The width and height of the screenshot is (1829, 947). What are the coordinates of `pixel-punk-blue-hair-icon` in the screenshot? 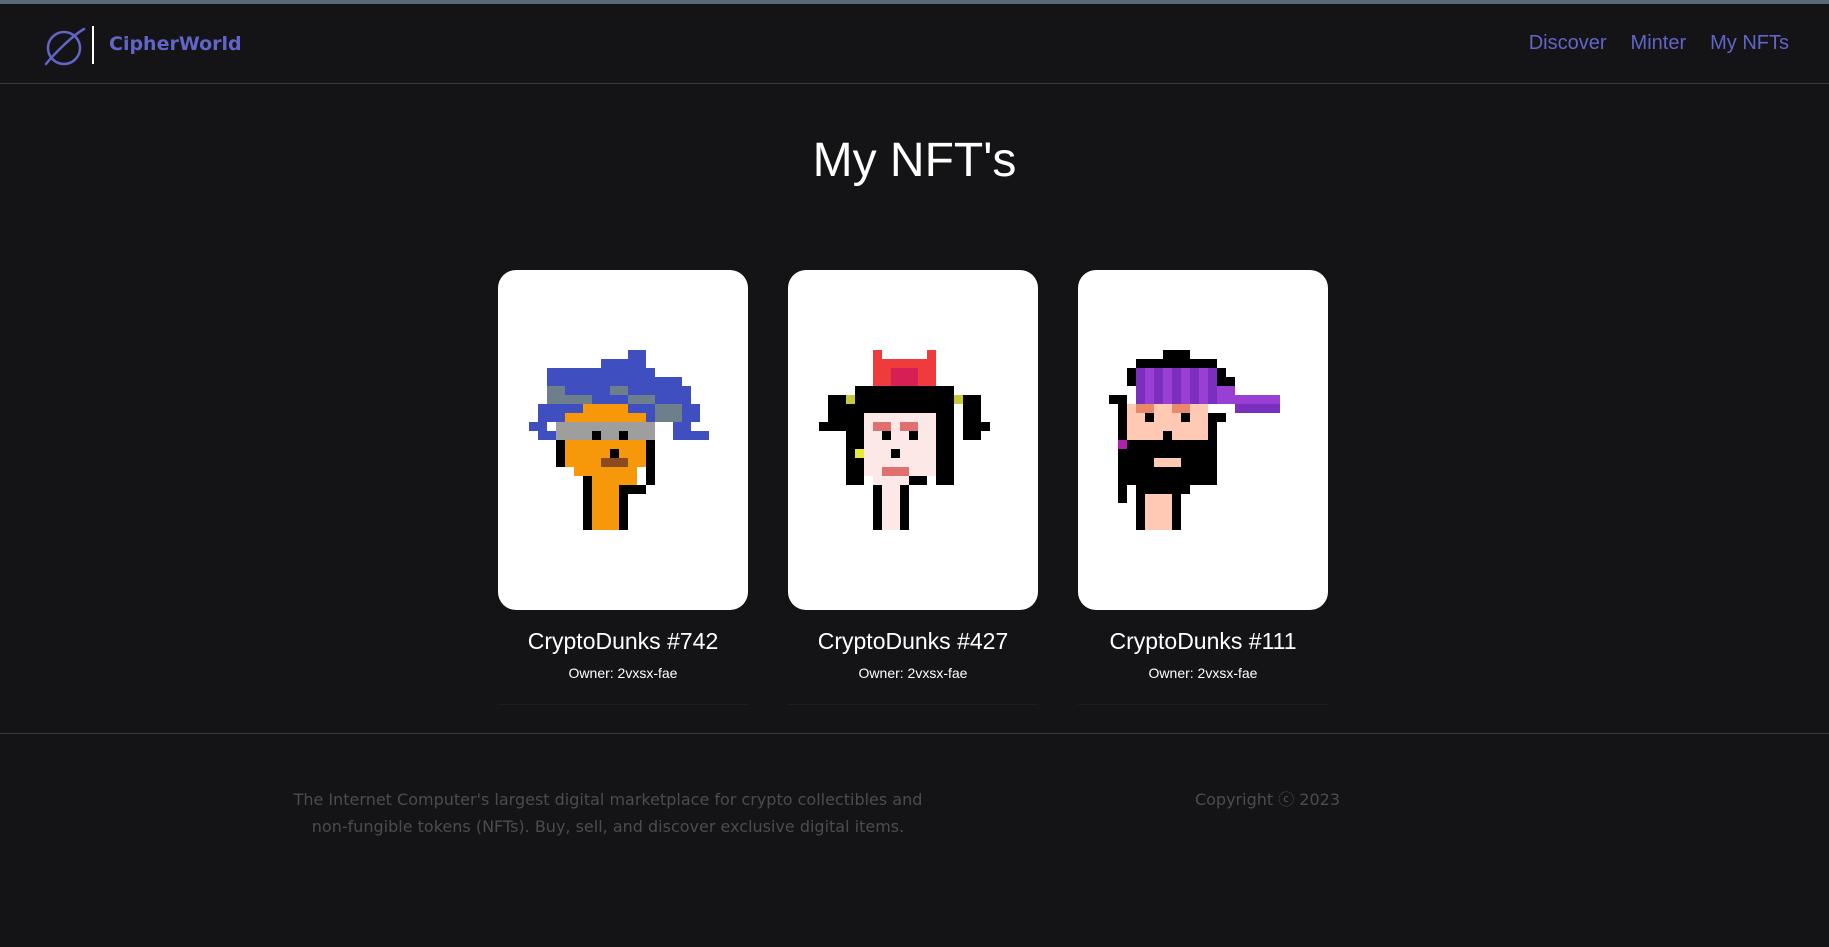 It's located at (618, 440).